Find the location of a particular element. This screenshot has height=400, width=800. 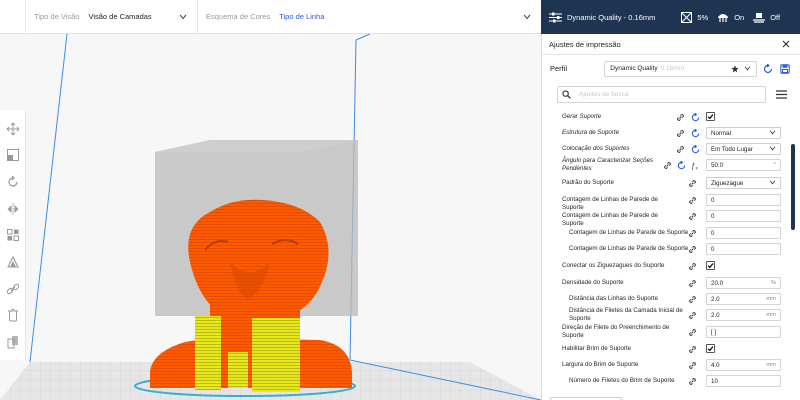

support-blocker-icon is located at coordinates (12, 261).